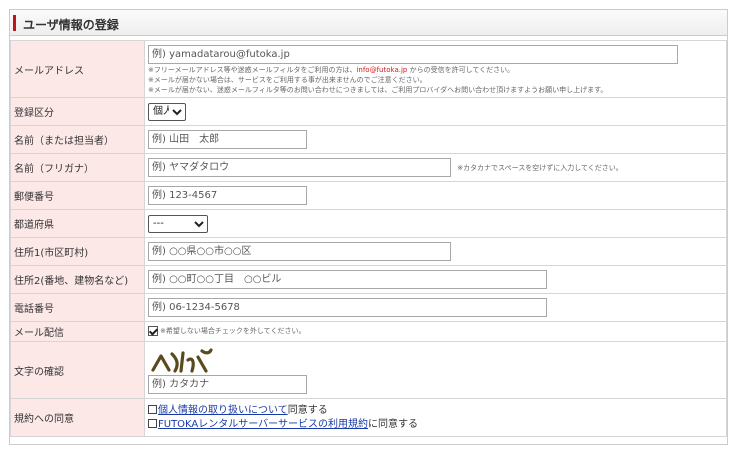 The width and height of the screenshot is (742, 464). I want to click on row-addr2: 住所2(番地、建物名など), so click(368, 279).